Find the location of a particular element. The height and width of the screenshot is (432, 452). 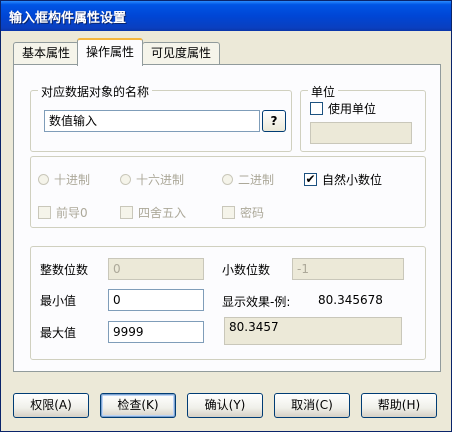

tab-label: 操作属性 is located at coordinates (109, 52).